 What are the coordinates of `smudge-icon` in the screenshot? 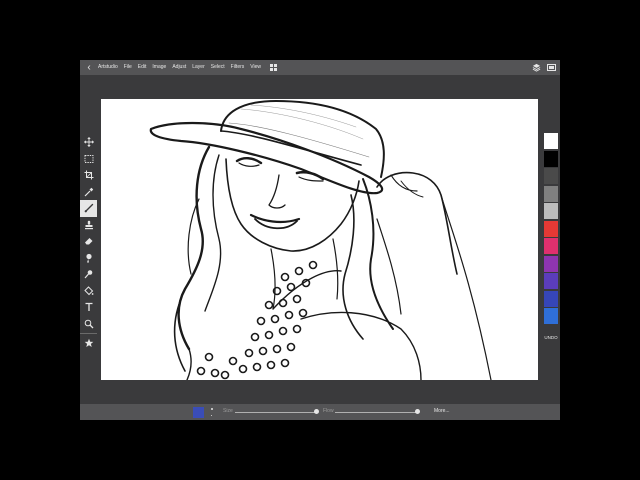 It's located at (88, 258).